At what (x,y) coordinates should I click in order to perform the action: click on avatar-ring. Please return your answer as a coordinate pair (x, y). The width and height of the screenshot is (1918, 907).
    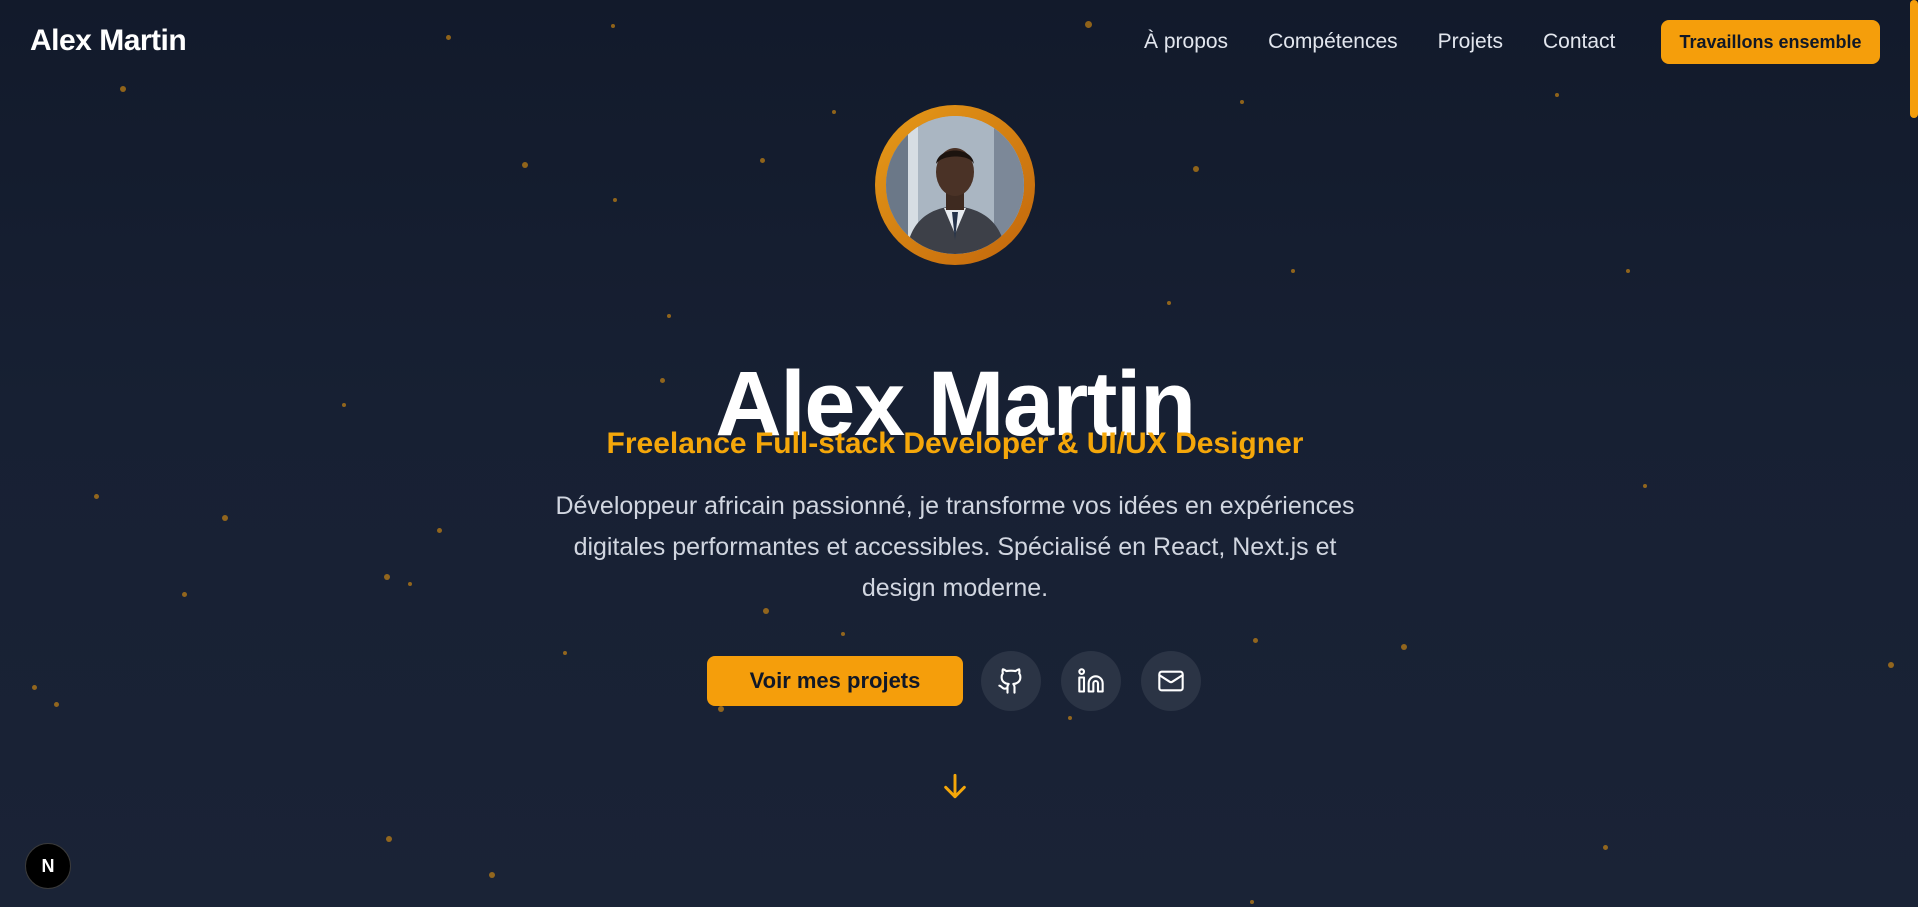
    Looking at the image, I should click on (955, 185).